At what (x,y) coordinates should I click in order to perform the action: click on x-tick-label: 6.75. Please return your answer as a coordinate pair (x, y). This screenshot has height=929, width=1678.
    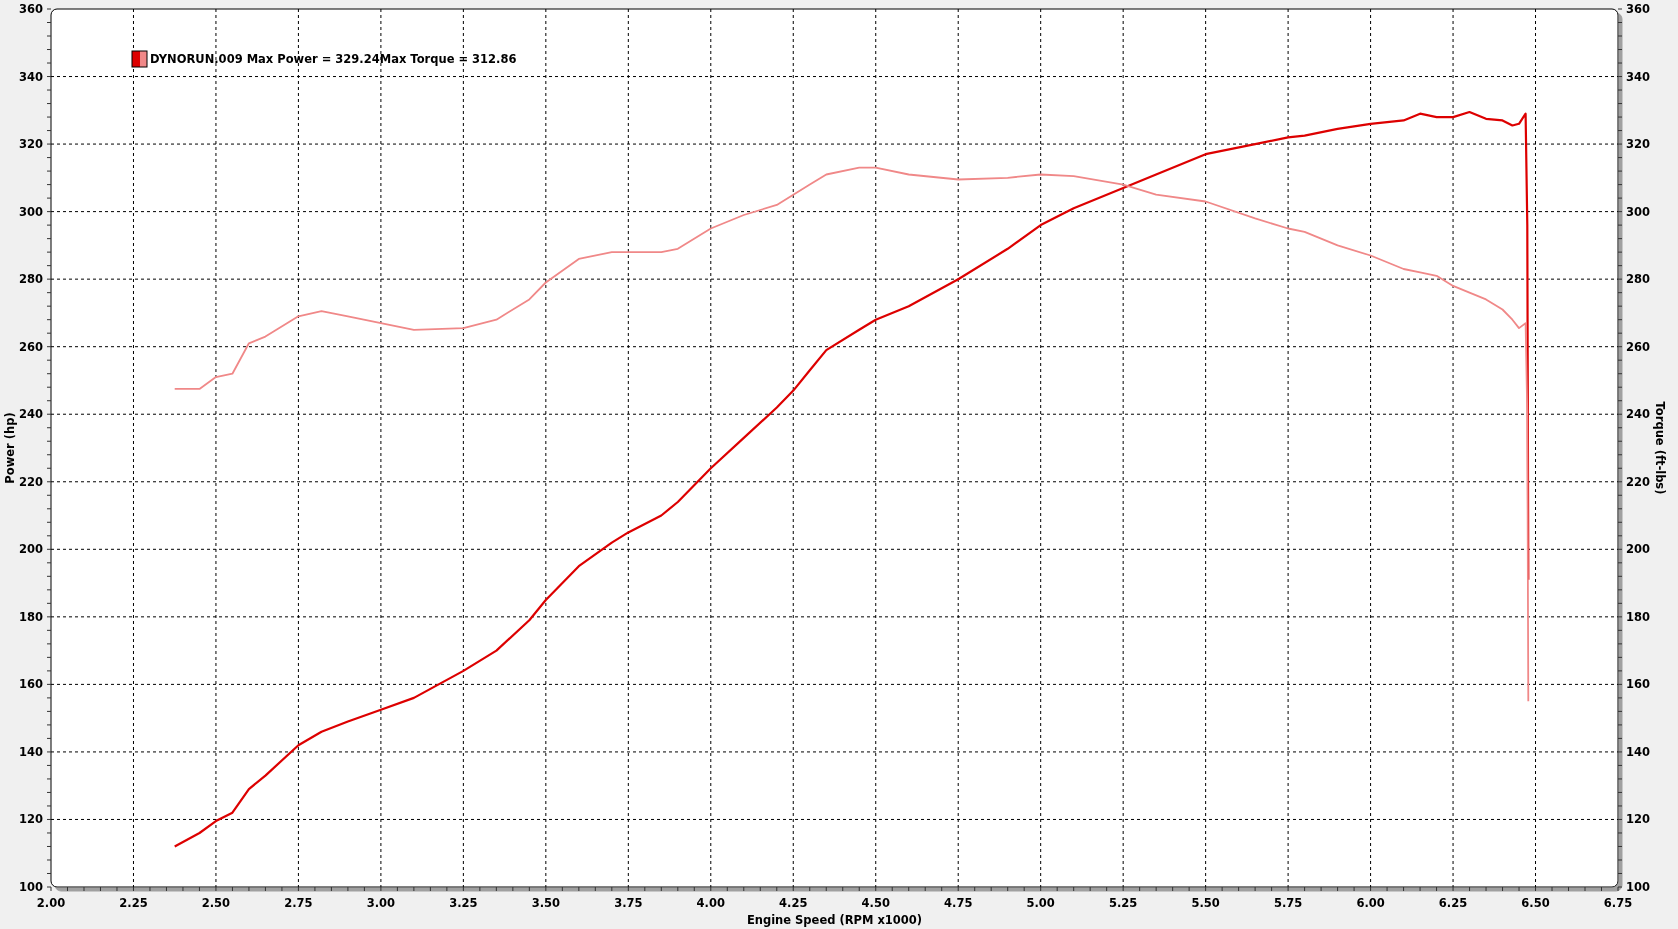
    Looking at the image, I should click on (1618, 903).